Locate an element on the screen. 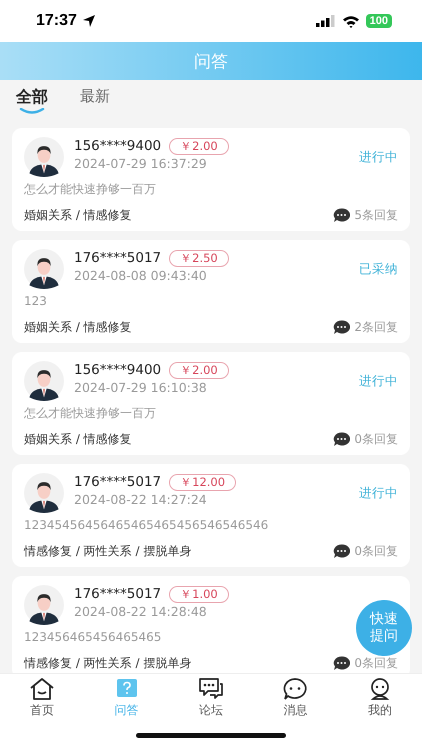 The image size is (422, 750). post-time: 2024-08-22 14:27:24 is located at coordinates (140, 500).